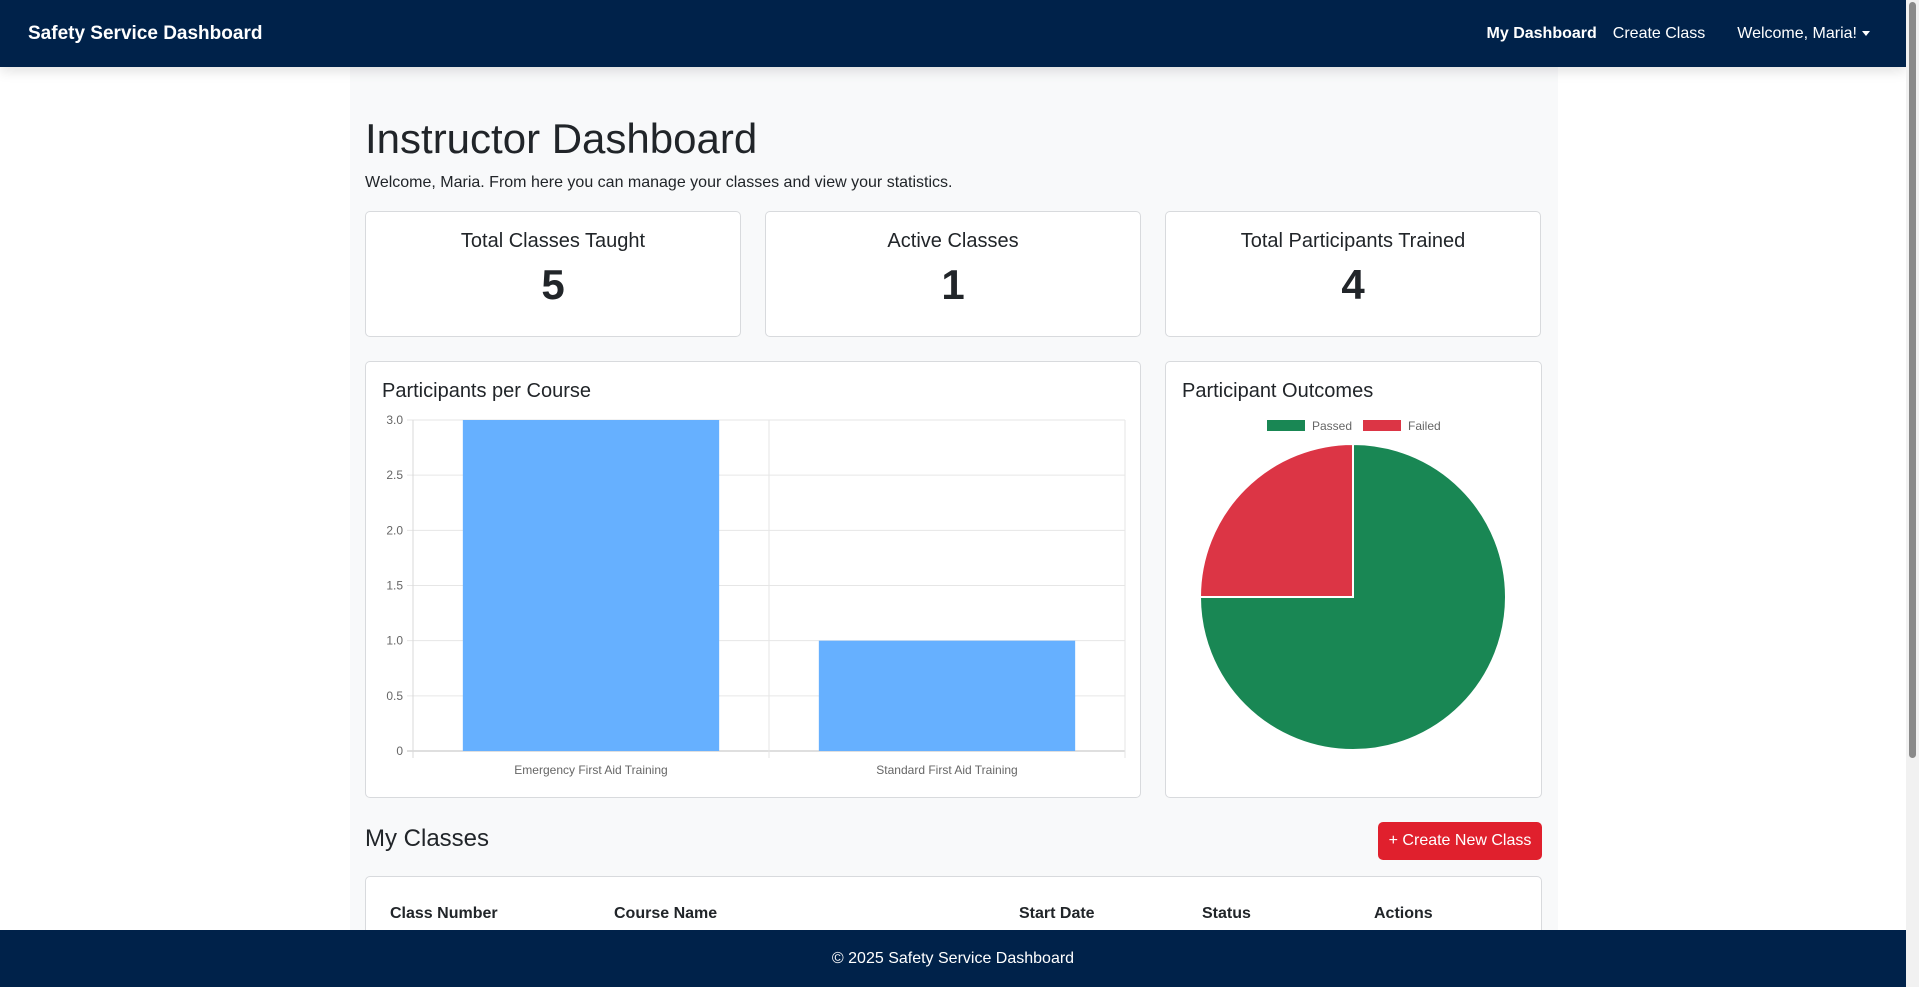  I want to click on y-tick-label: 2.0, so click(394, 530).